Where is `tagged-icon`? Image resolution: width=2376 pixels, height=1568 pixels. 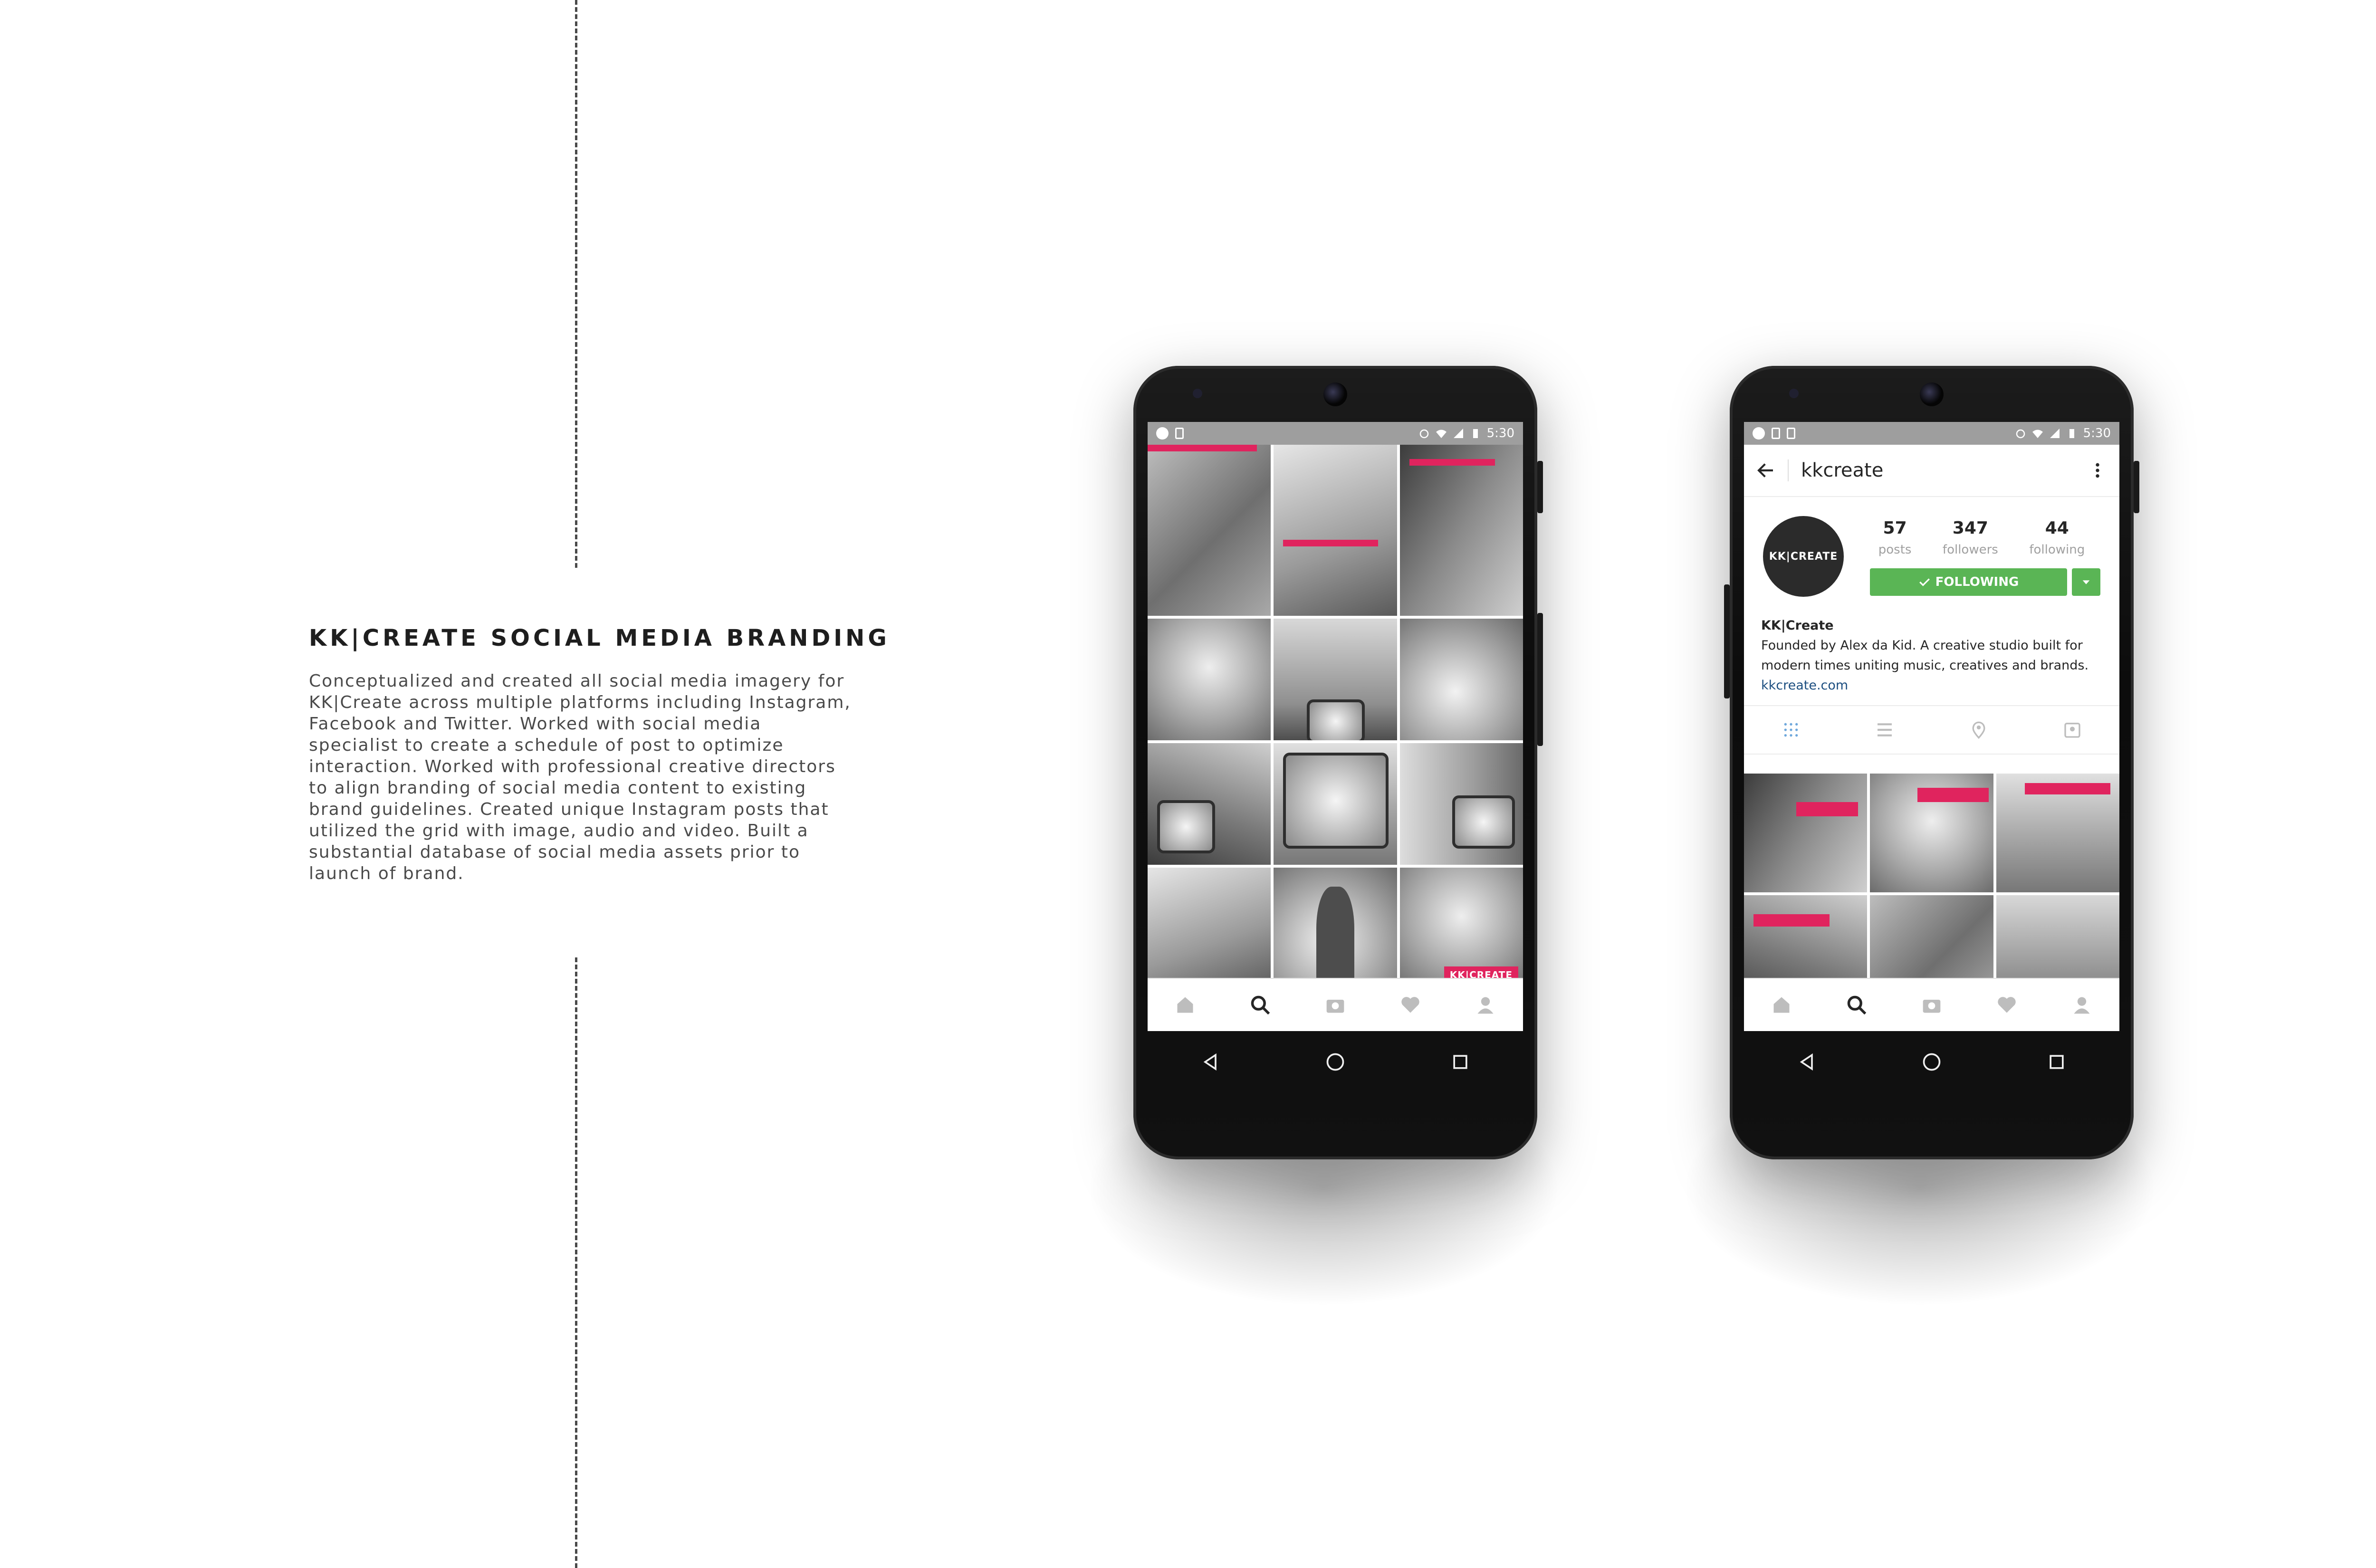
tagged-icon is located at coordinates (2072, 729).